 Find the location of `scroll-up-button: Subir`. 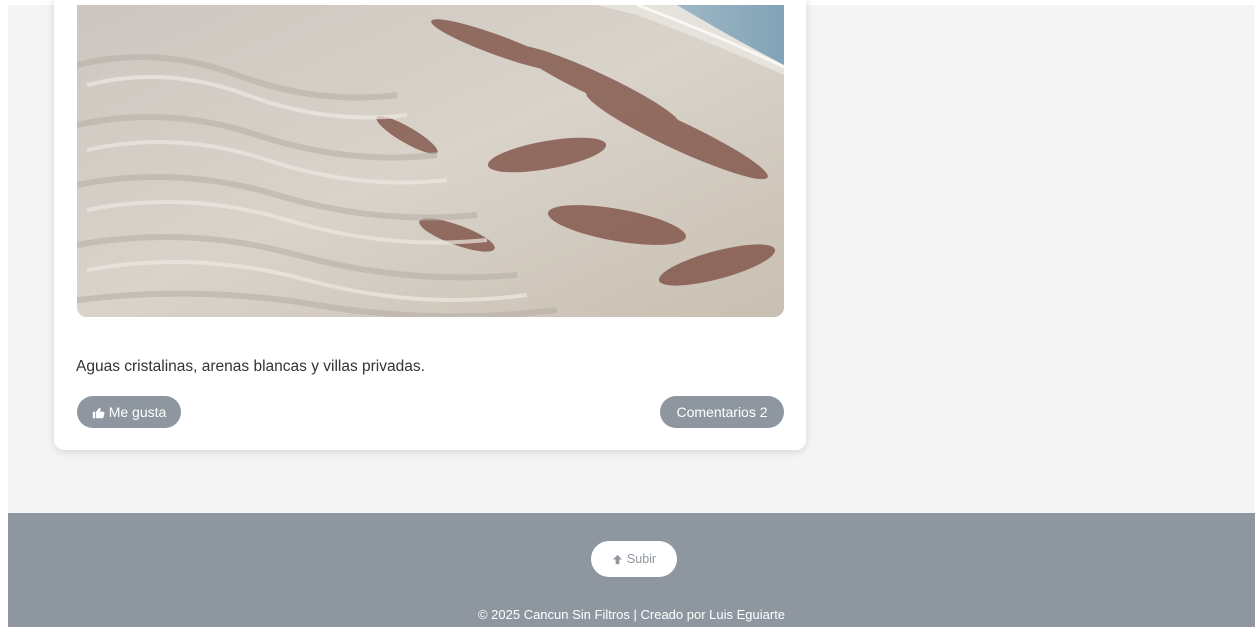

scroll-up-button: Subir is located at coordinates (634, 559).